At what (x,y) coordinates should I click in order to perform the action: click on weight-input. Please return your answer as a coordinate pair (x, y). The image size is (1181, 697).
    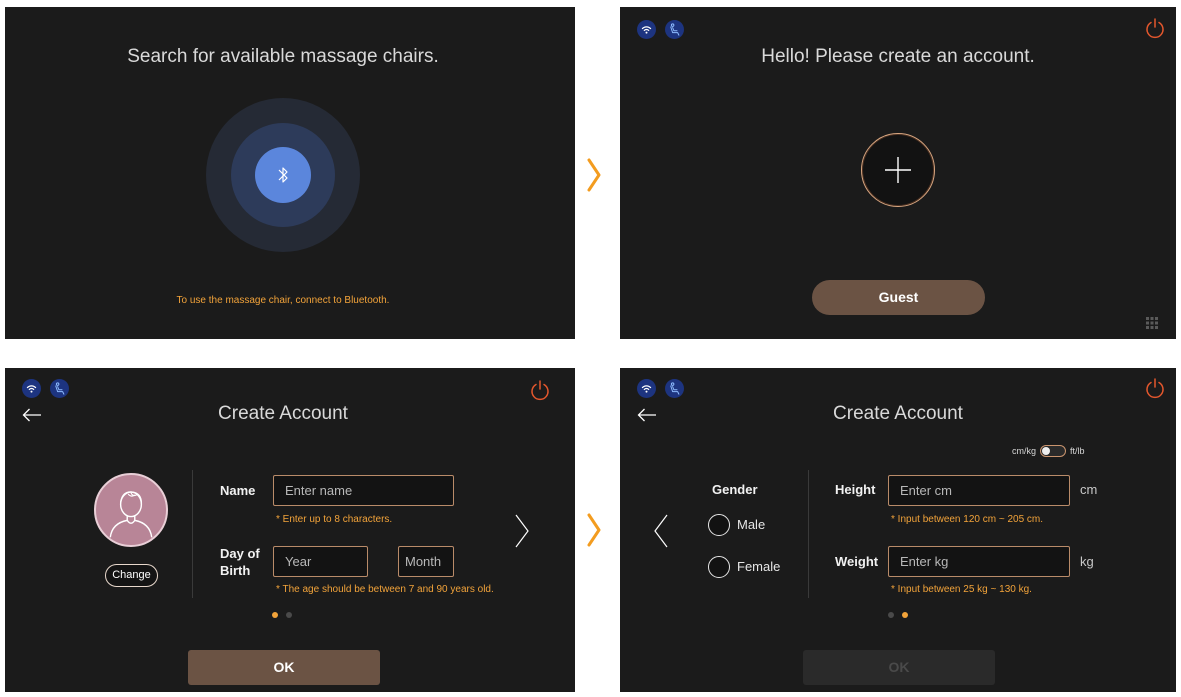
    Looking at the image, I should click on (979, 561).